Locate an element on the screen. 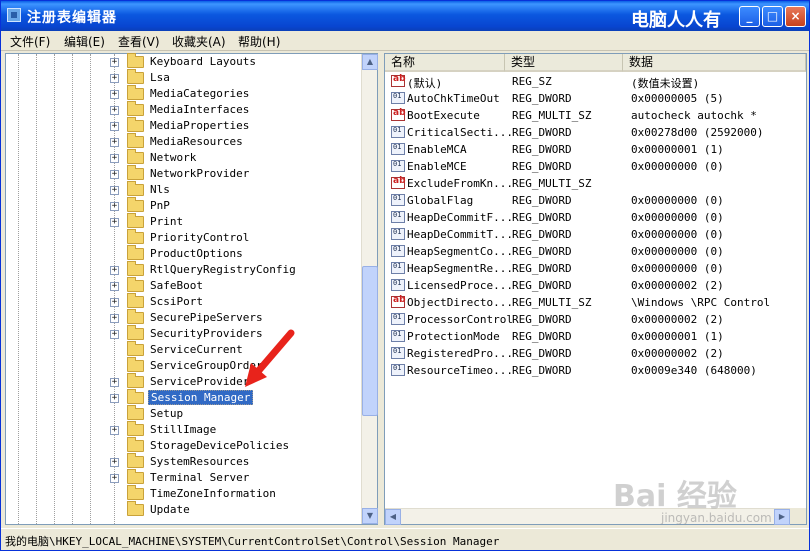 The height and width of the screenshot is (551, 810). title-bar: 注册表编辑器 电脑人人有 _ □ × is located at coordinates (405, 16).